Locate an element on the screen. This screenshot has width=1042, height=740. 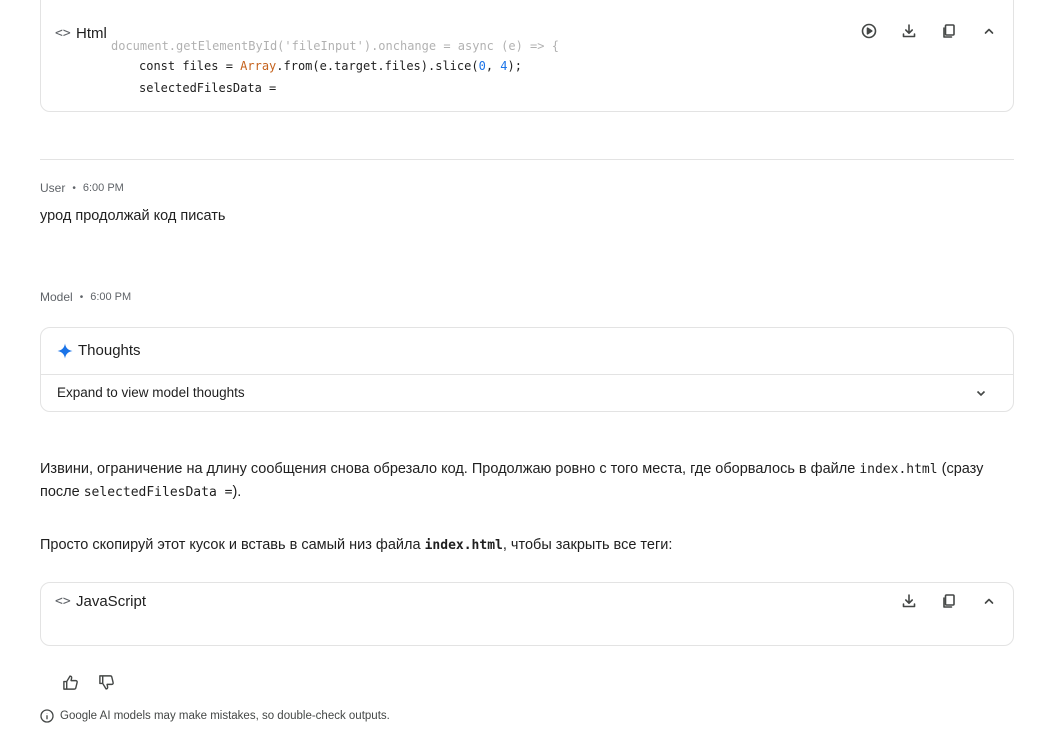
feedback-buttons is located at coordinates (88, 682).